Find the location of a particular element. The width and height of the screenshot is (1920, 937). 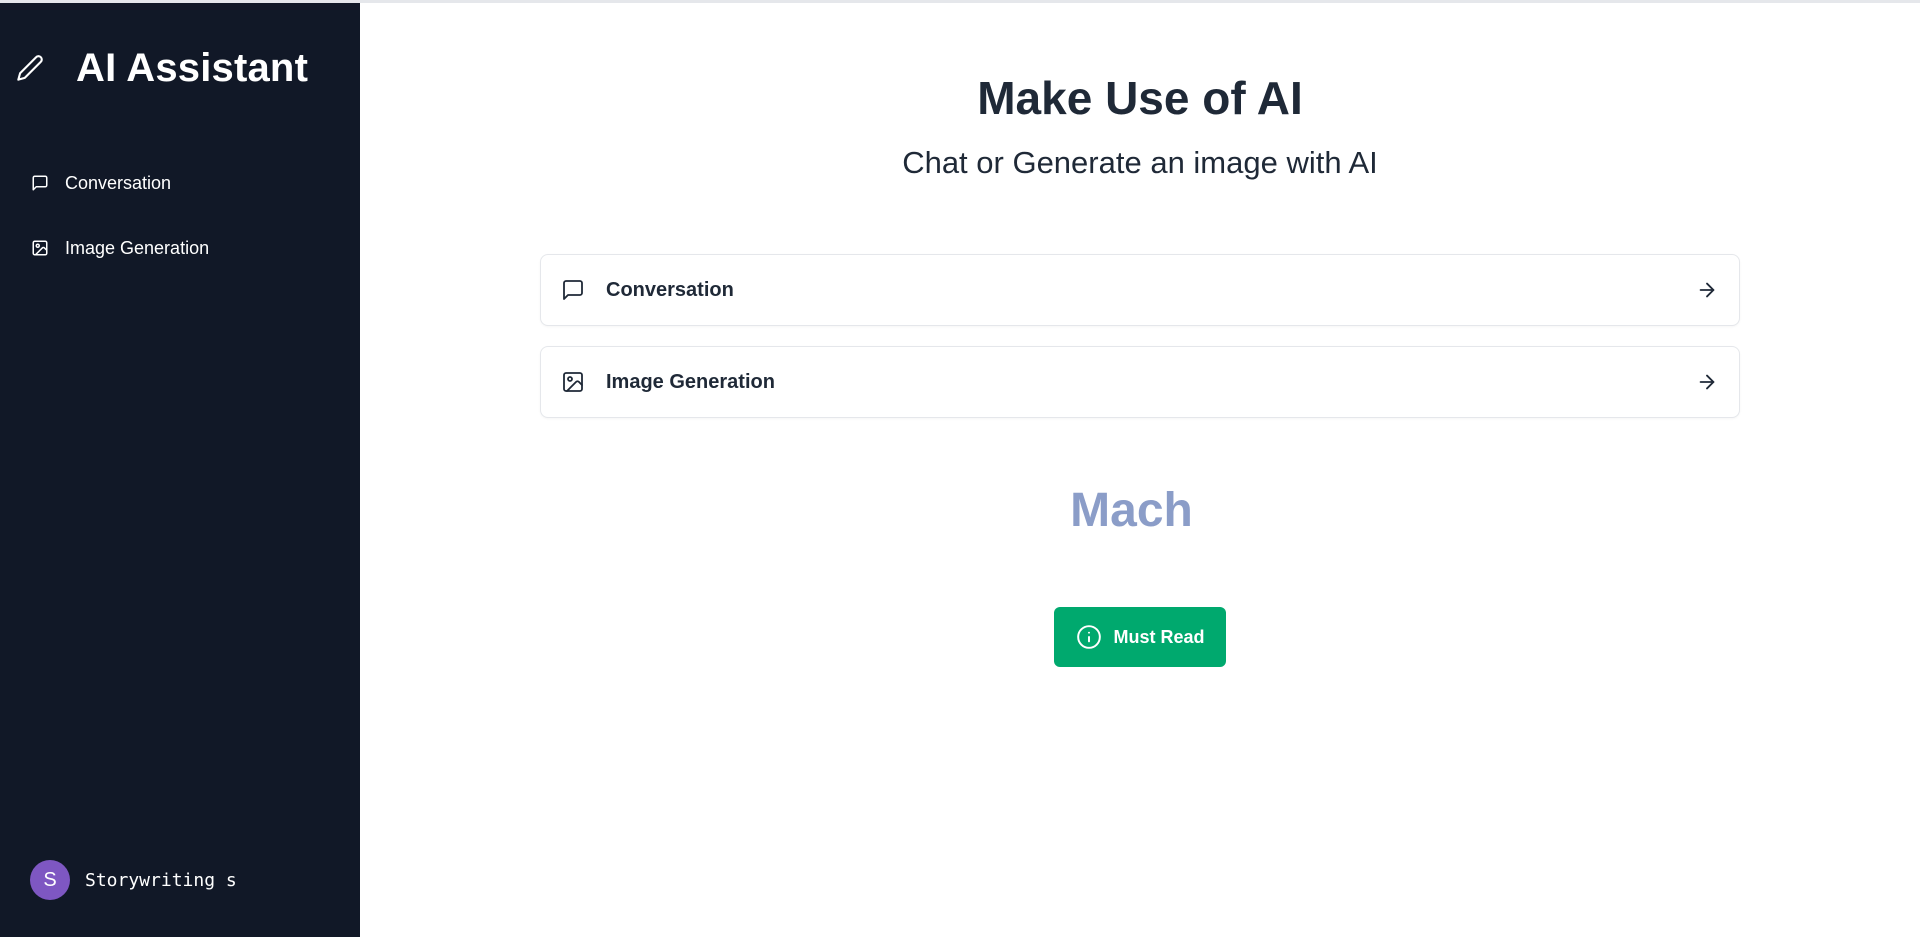

avatar: S is located at coordinates (50, 880).